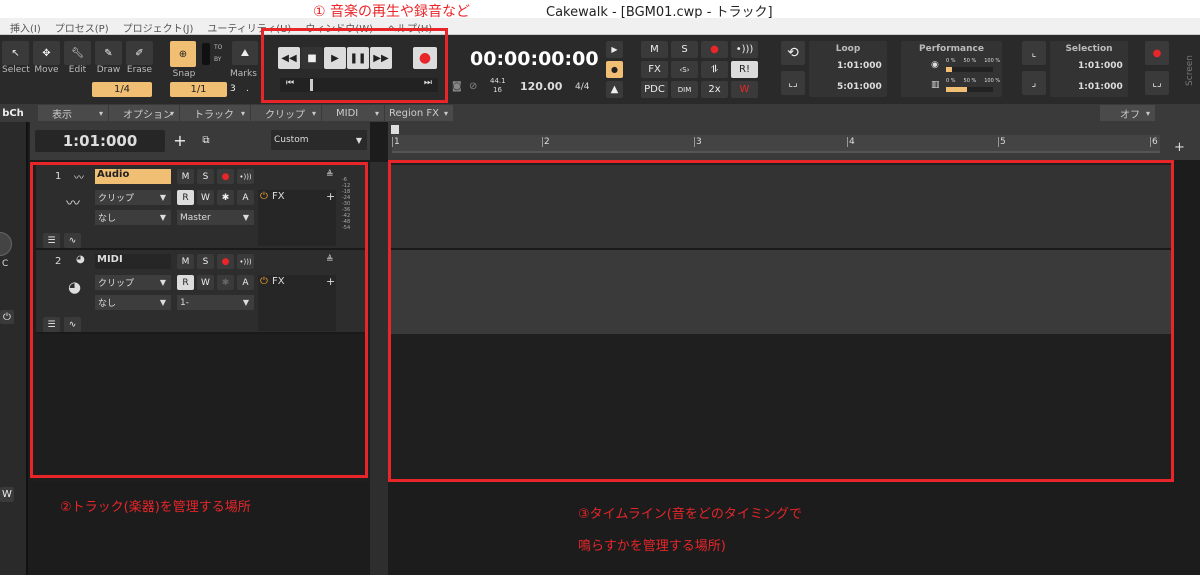 This screenshot has height=575, width=1200. What do you see at coordinates (144, 113) in the screenshot?
I see `menu-options: オプション` at bounding box center [144, 113].